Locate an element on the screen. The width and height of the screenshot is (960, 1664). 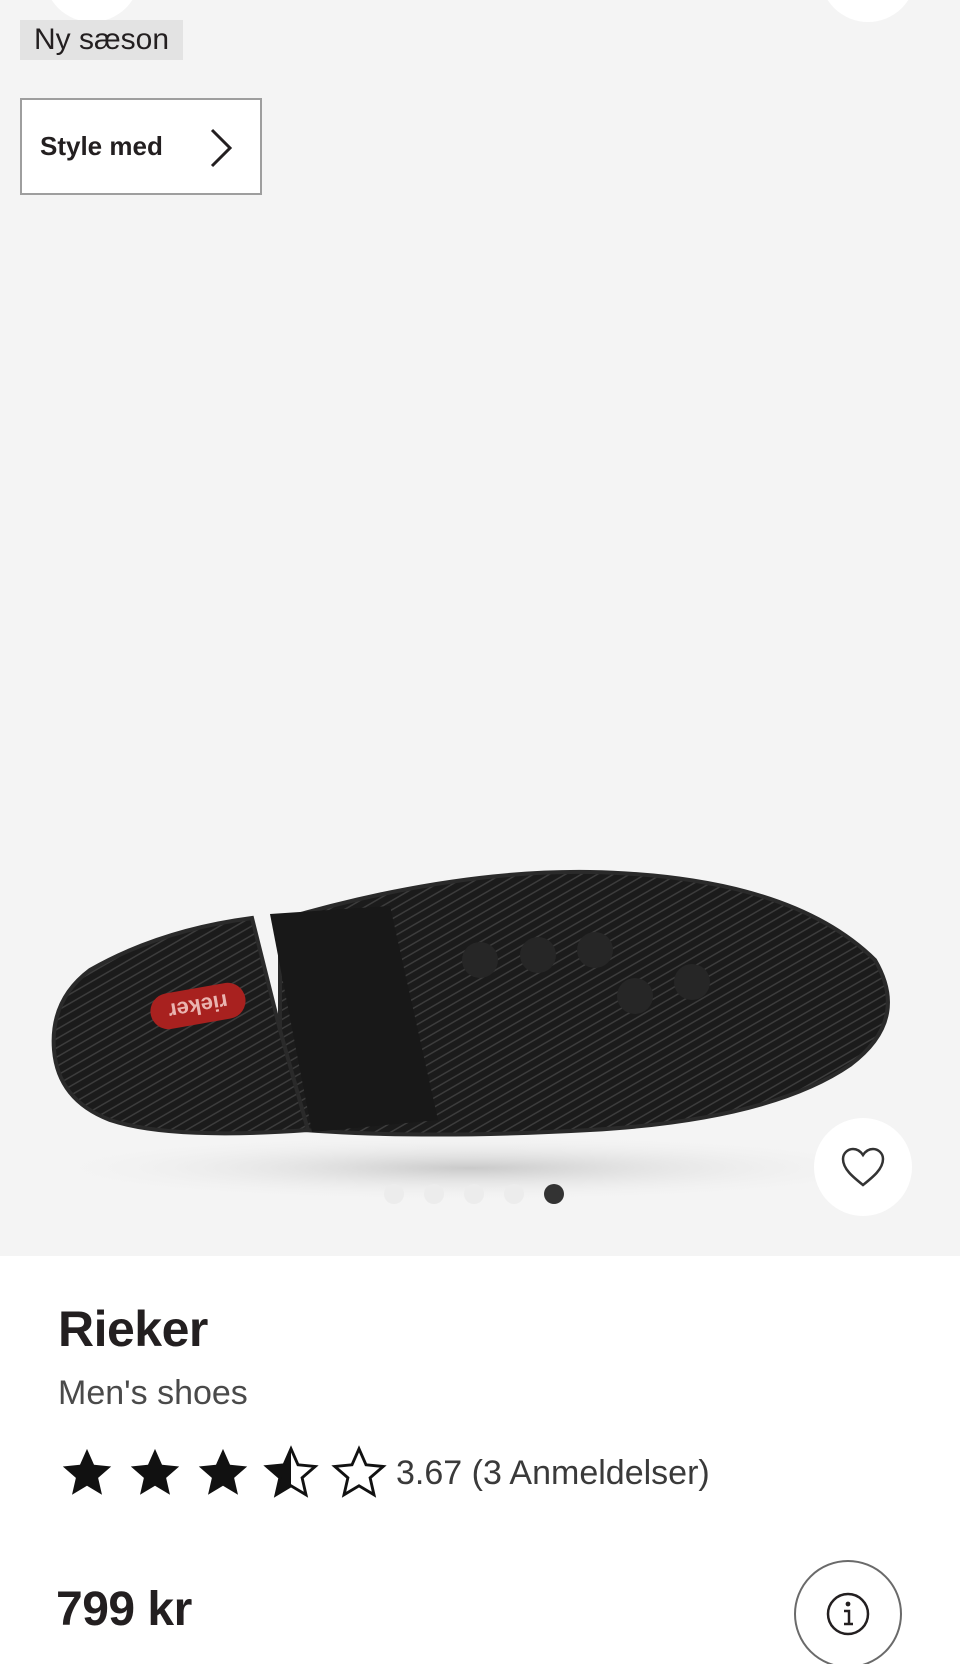
product-category: Men's shoes is located at coordinates (153, 1393).